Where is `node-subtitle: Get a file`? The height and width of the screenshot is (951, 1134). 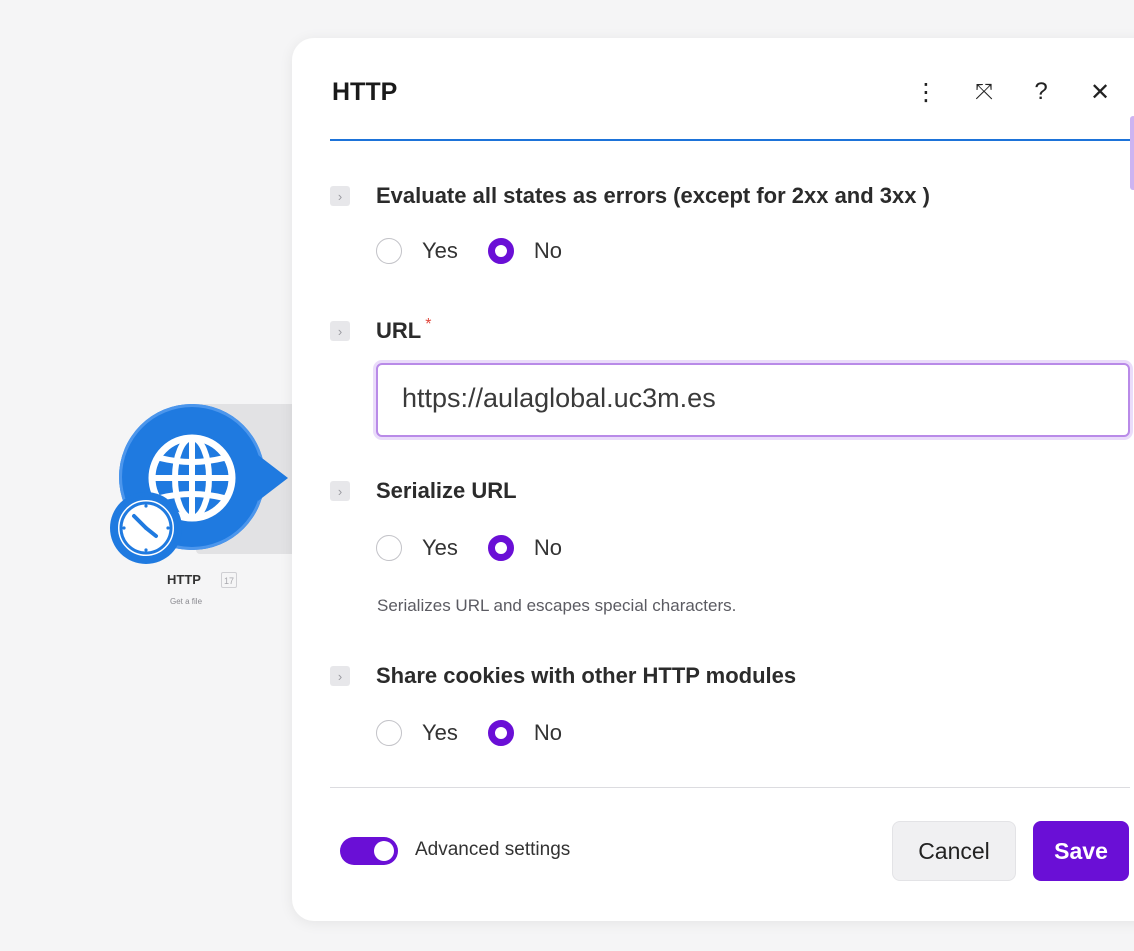
node-subtitle: Get a file is located at coordinates (186, 601).